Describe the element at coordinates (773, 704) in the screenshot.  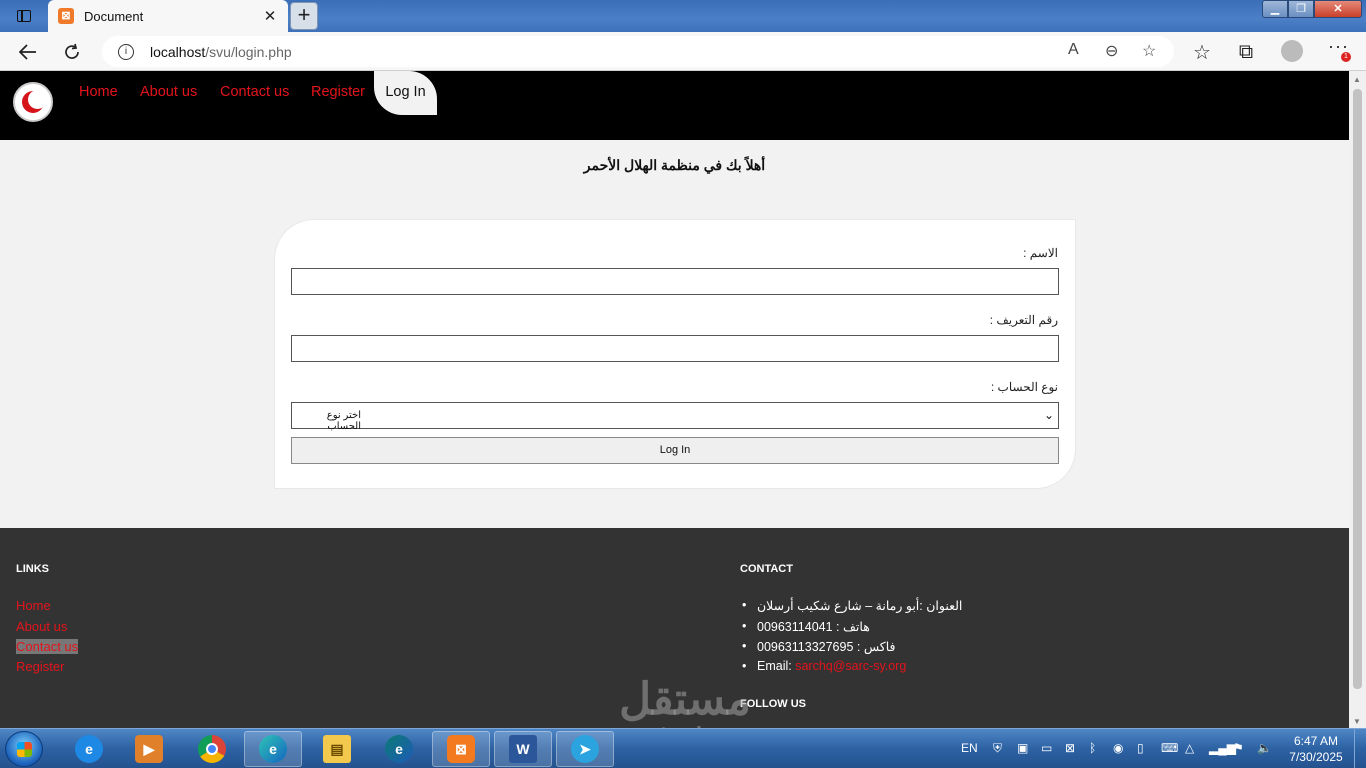
I see `follow-heading: FOLLOW US` at that location.